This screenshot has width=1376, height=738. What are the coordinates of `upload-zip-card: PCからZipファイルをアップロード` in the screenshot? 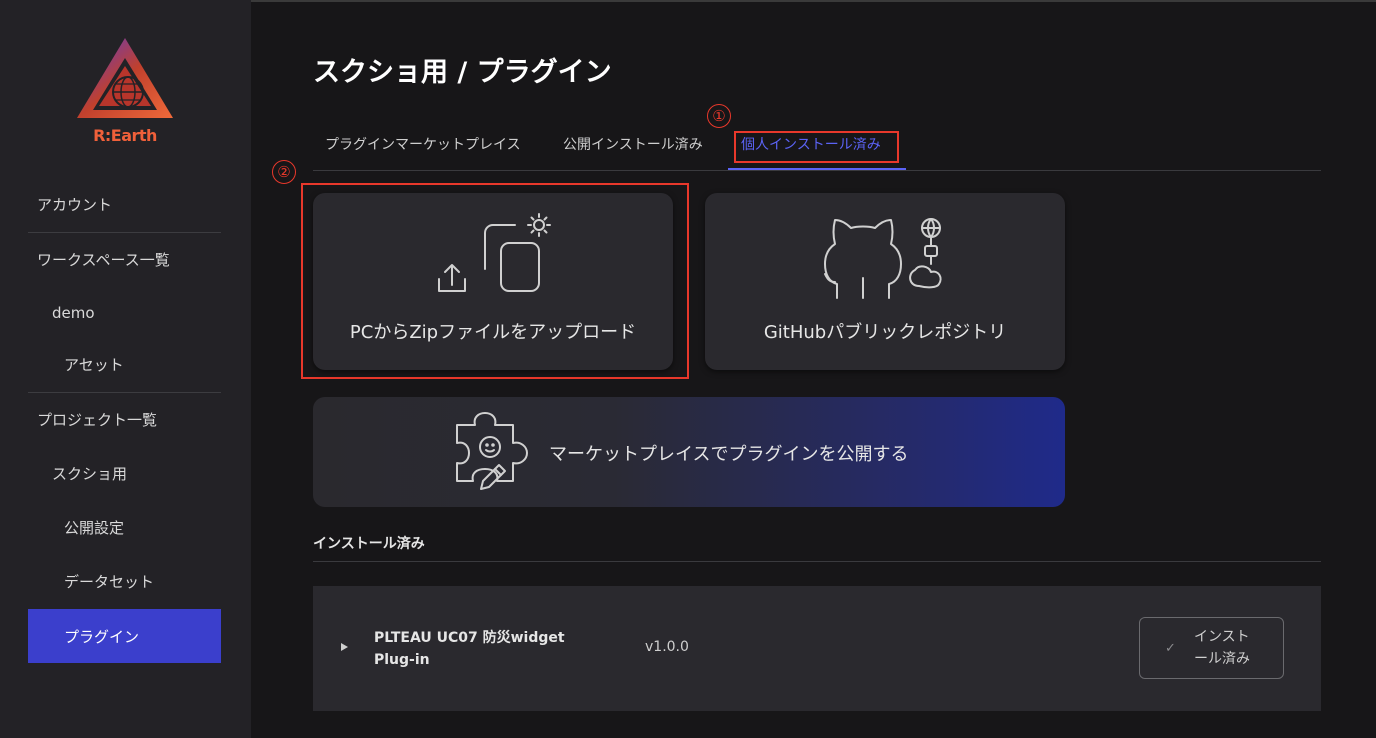 It's located at (493, 281).